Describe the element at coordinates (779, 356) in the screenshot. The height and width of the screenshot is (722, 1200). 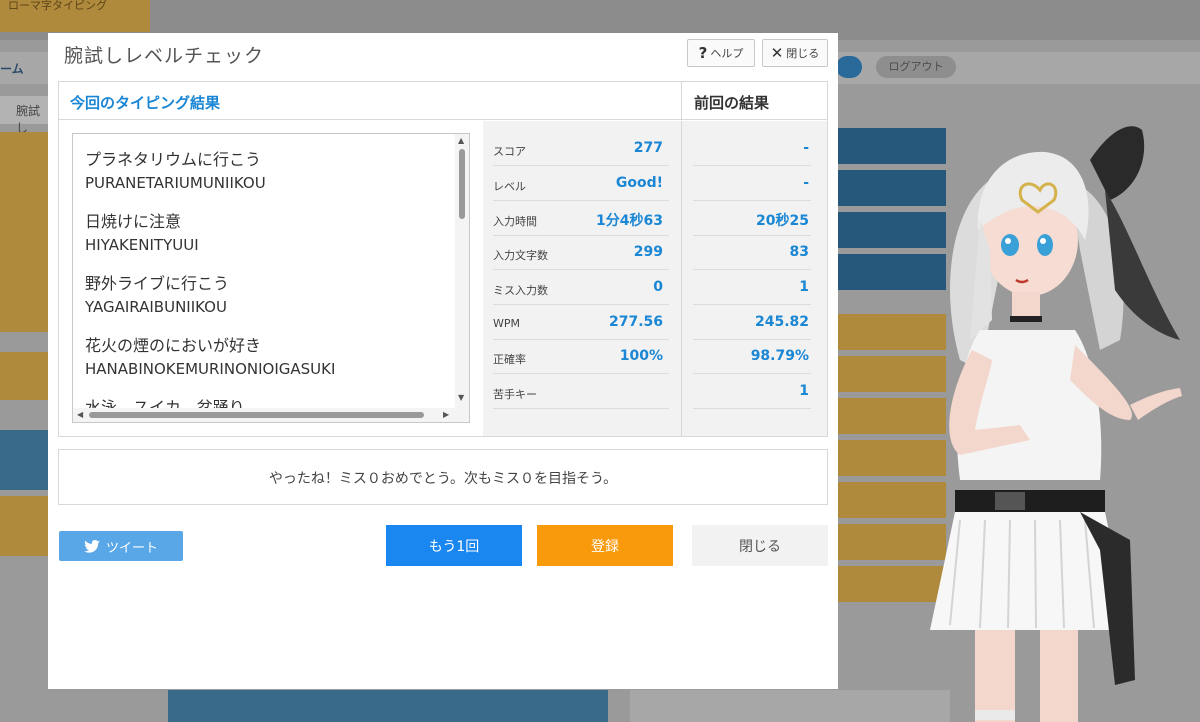
I see `previous-value: 98.79%` at that location.